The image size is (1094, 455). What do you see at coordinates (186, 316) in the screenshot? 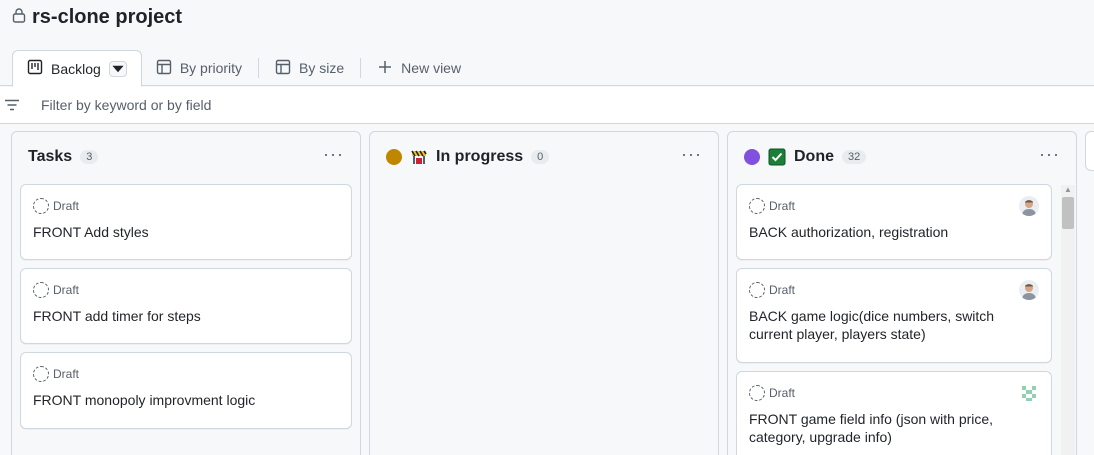
I see `card-title: FRONT add timer for steps` at bounding box center [186, 316].